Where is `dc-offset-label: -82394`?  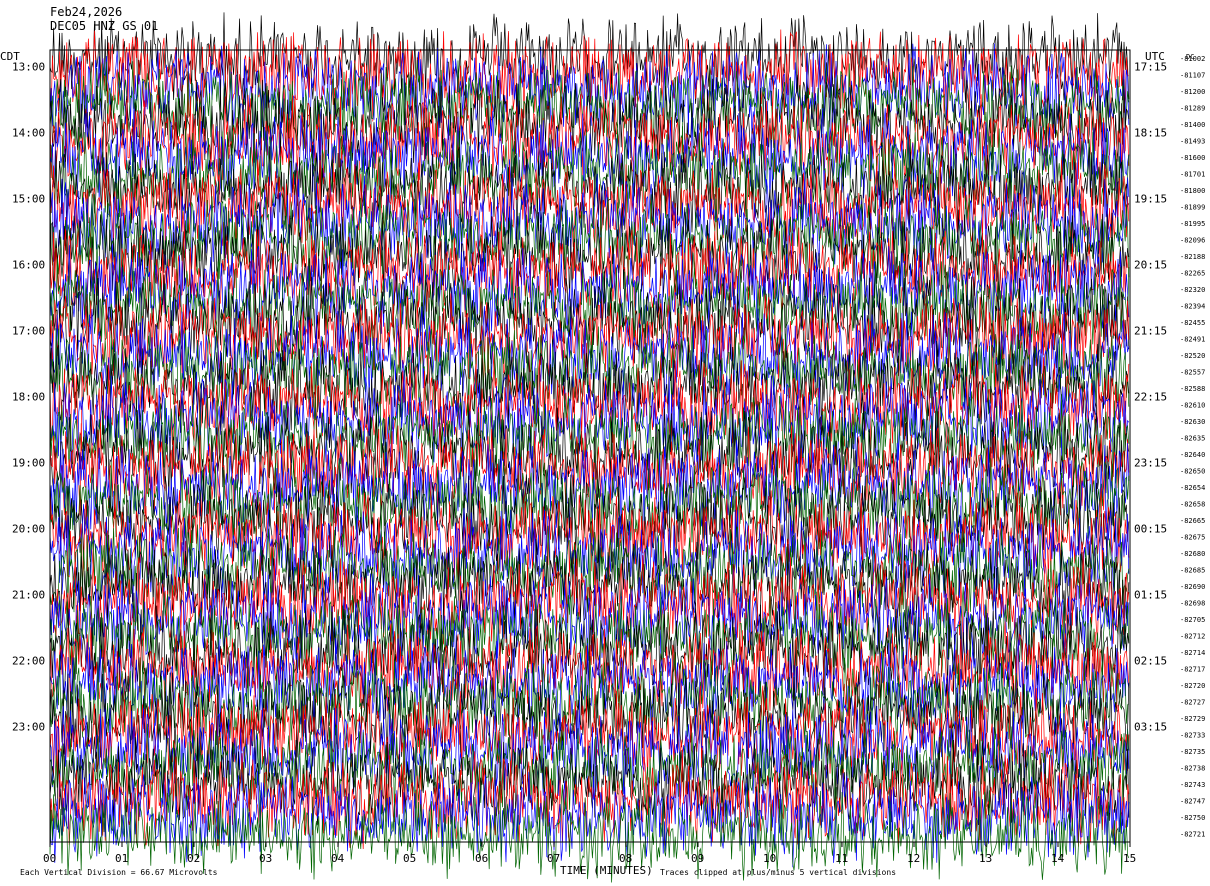
dc-offset-label: -82394 is located at coordinates (1192, 306).